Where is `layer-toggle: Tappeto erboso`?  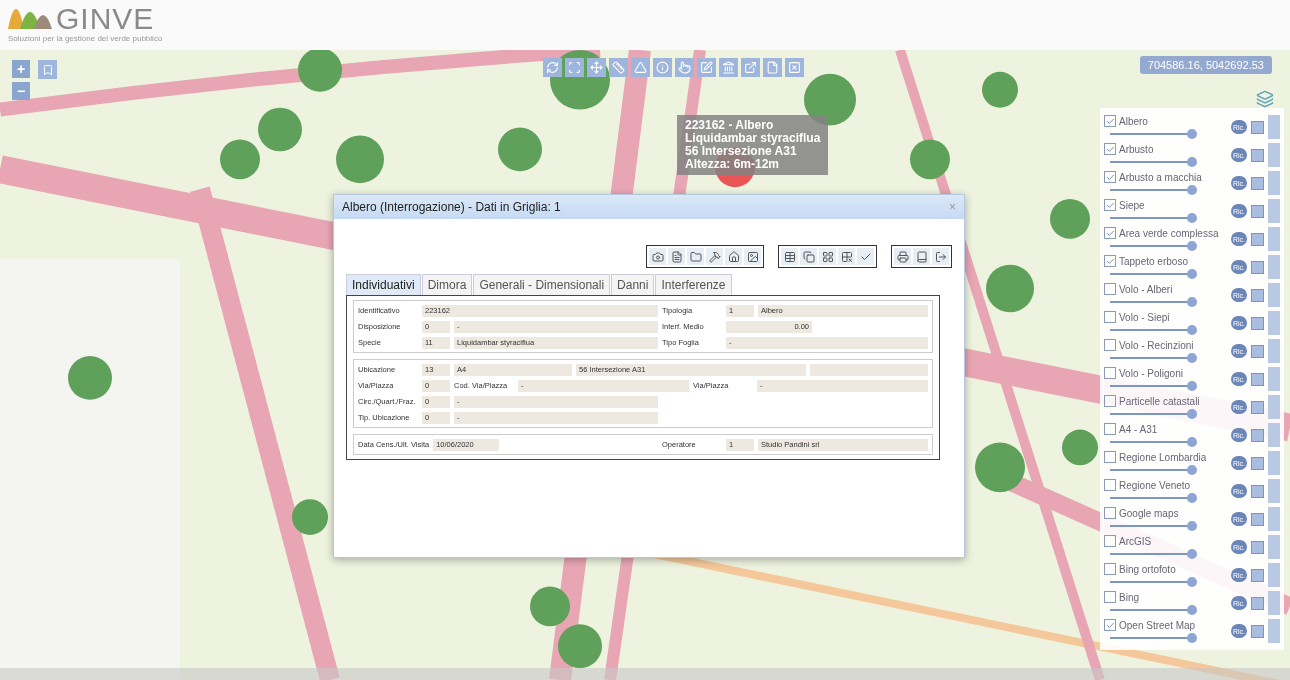 layer-toggle: Tappeto erboso is located at coordinates (1165, 261).